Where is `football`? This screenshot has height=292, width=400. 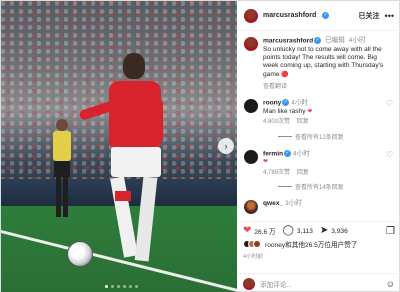
football is located at coordinates (80, 254).